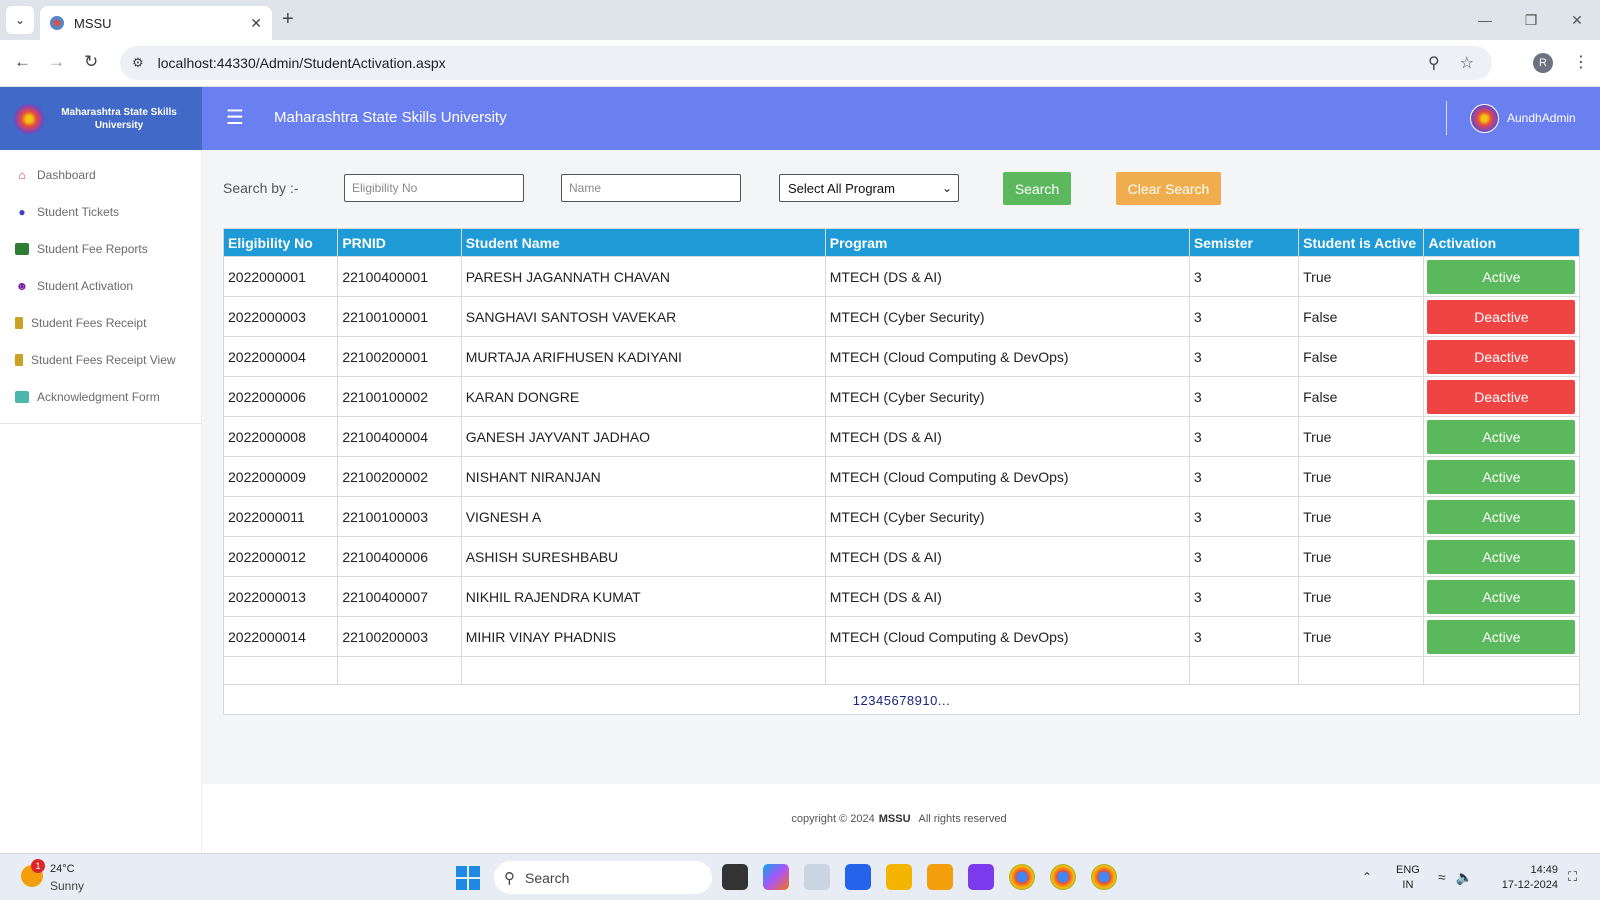 The image size is (1600, 900). What do you see at coordinates (857, 700) in the screenshot?
I see `pager-link: 1` at bounding box center [857, 700].